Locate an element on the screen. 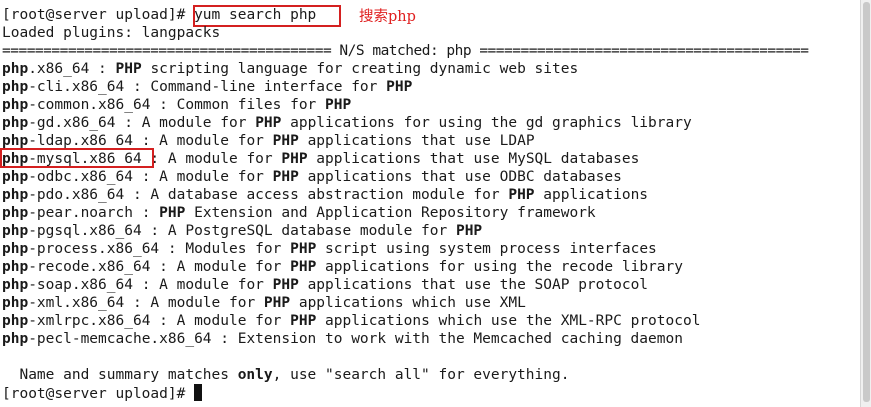 This screenshot has height=407, width=871. result-description-rest: applications that use the SOAP protocol is located at coordinates (473, 285).